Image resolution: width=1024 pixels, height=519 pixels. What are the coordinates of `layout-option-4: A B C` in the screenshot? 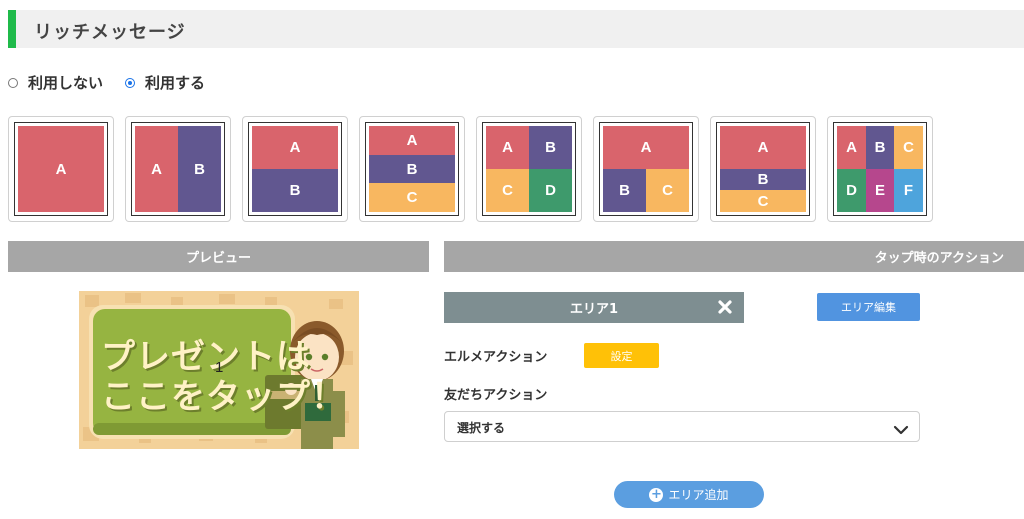 It's located at (412, 169).